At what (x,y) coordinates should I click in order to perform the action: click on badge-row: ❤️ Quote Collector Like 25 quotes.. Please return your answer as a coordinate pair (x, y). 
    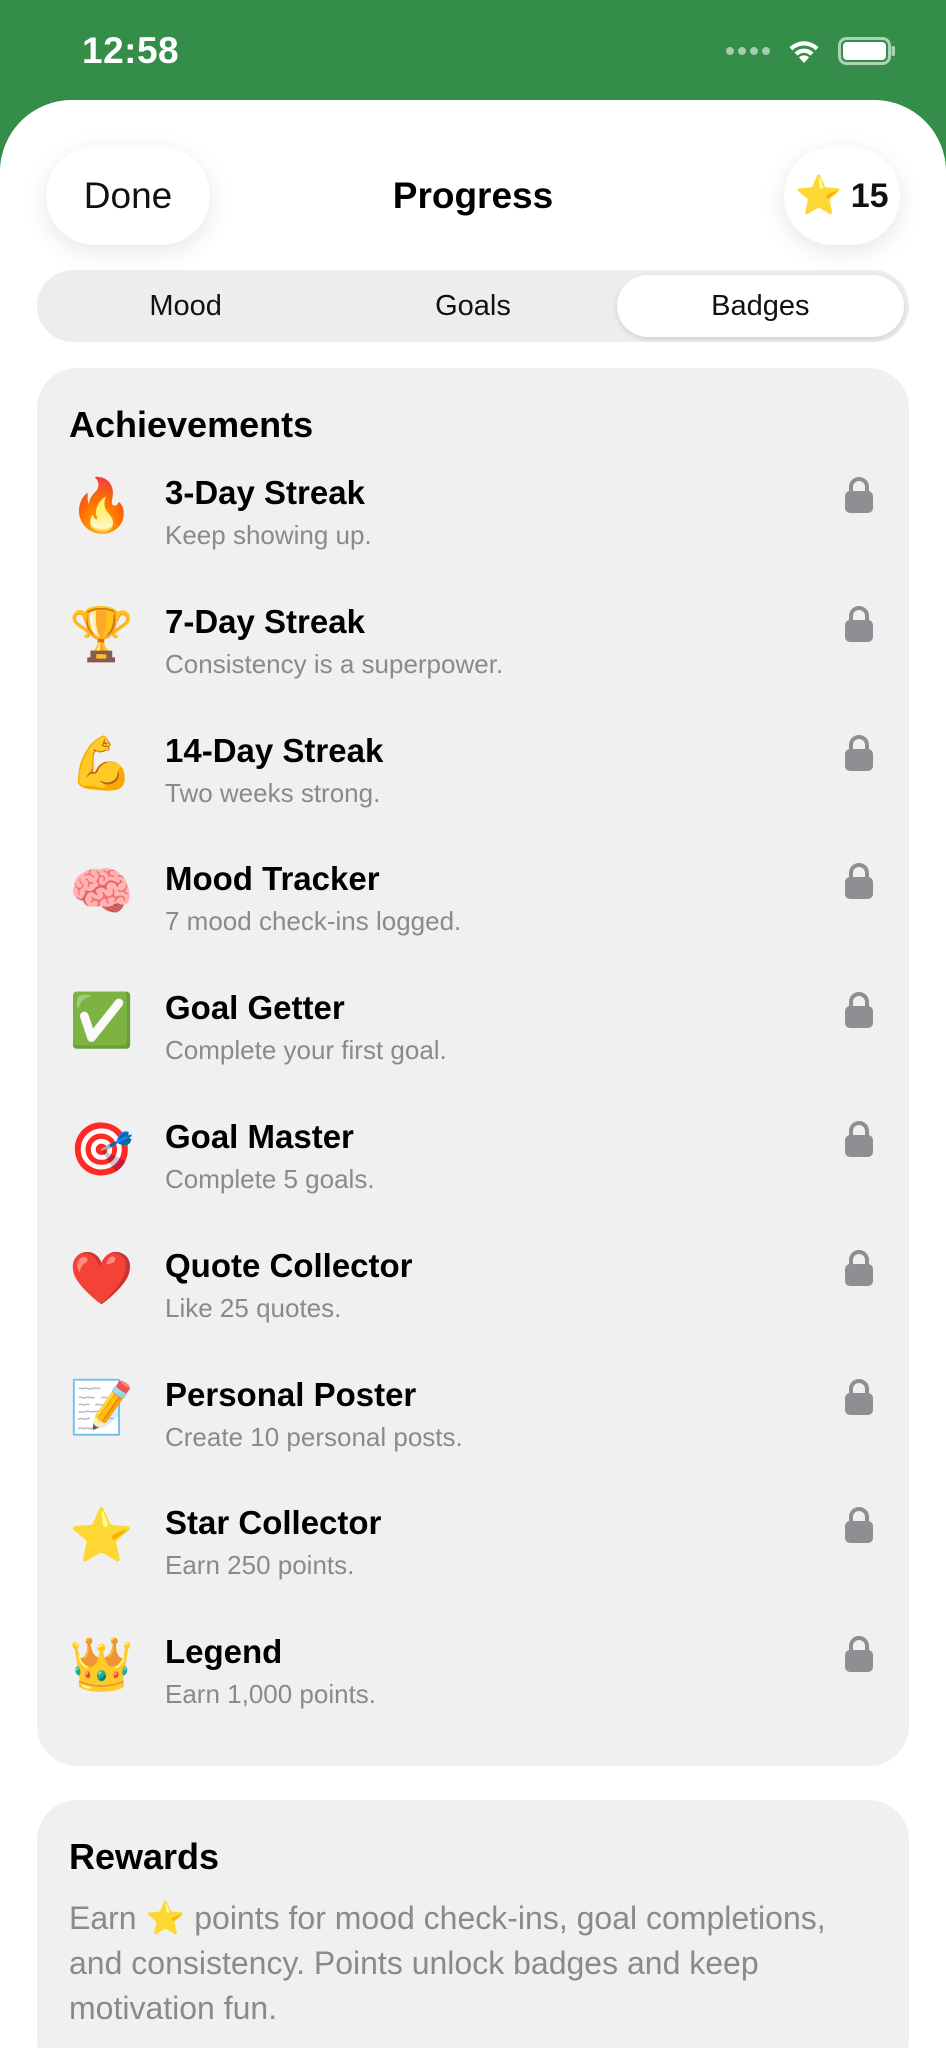
    Looking at the image, I should click on (473, 1303).